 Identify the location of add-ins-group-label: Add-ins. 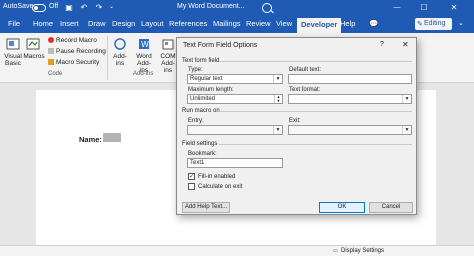
(143, 74).